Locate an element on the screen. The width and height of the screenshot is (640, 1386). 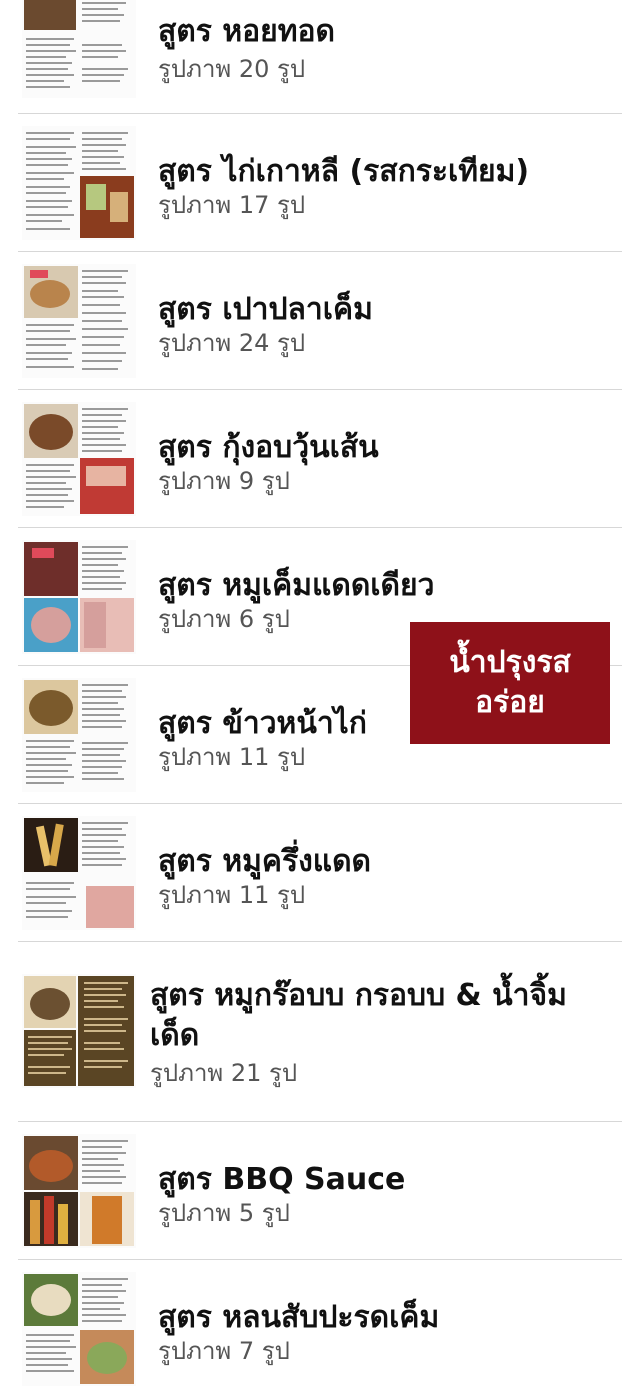
list-item: สูตร หลนสับปะรดเค็ม รูปภาพ 7 รูป is located at coordinates (320, 1323).